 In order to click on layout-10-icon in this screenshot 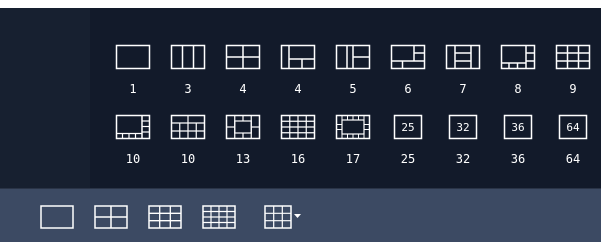, I will do `click(133, 127)`.